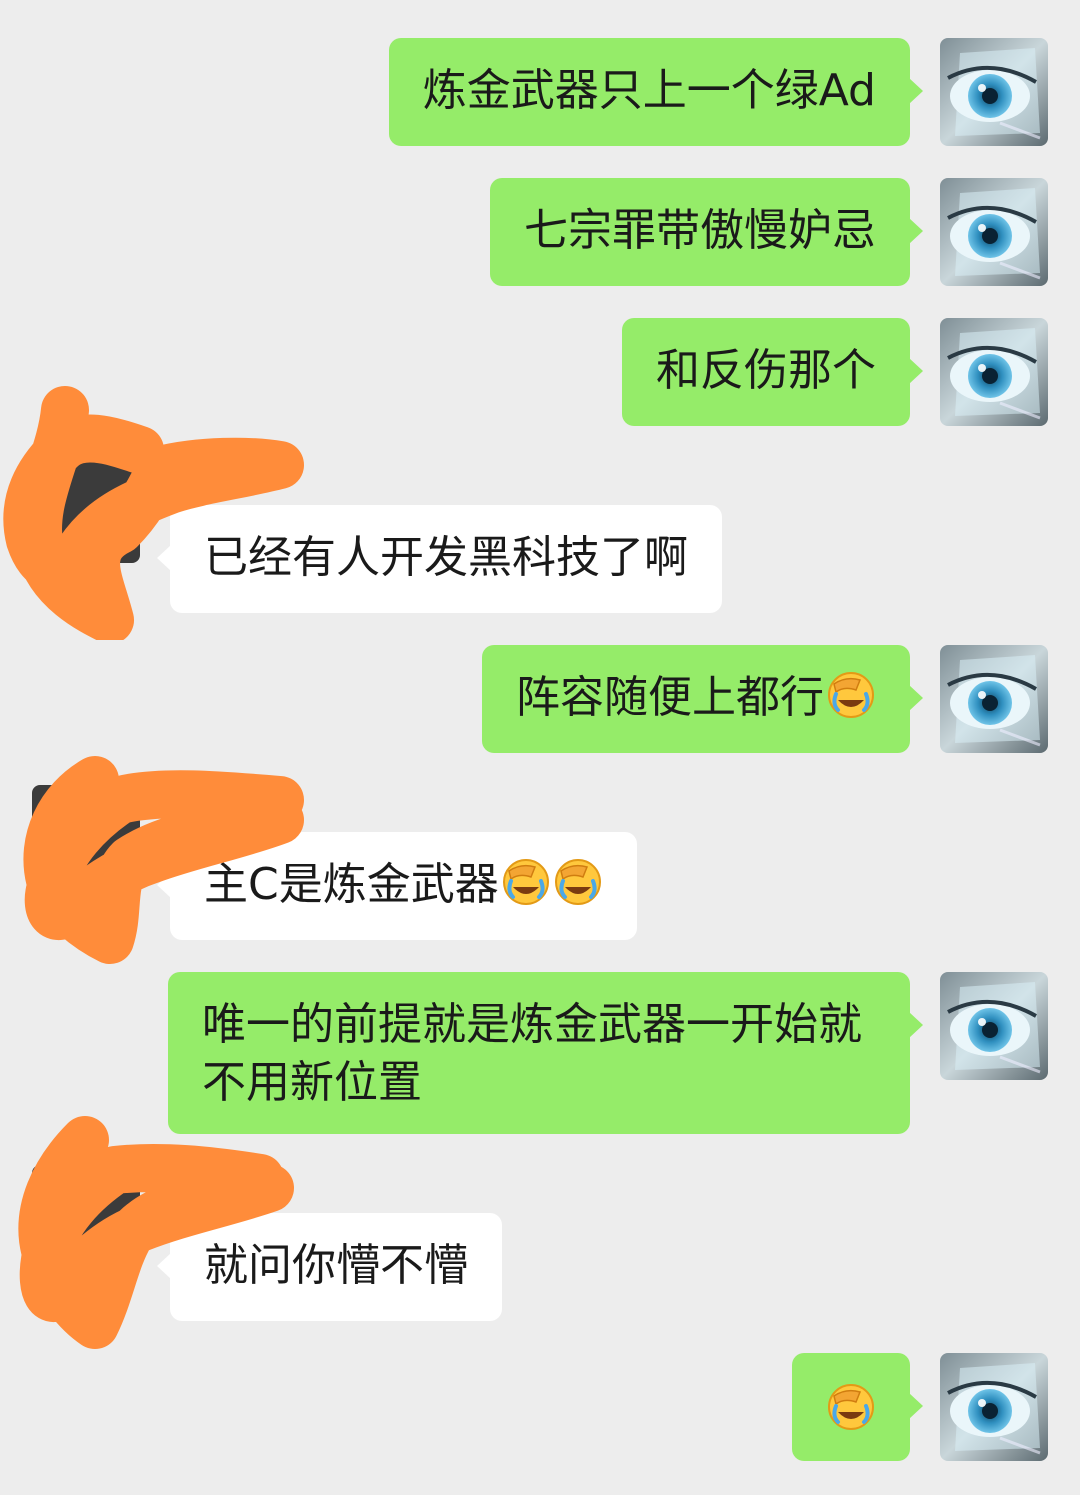  What do you see at coordinates (766, 370) in the screenshot?
I see `message-text: 和反伤那个` at bounding box center [766, 370].